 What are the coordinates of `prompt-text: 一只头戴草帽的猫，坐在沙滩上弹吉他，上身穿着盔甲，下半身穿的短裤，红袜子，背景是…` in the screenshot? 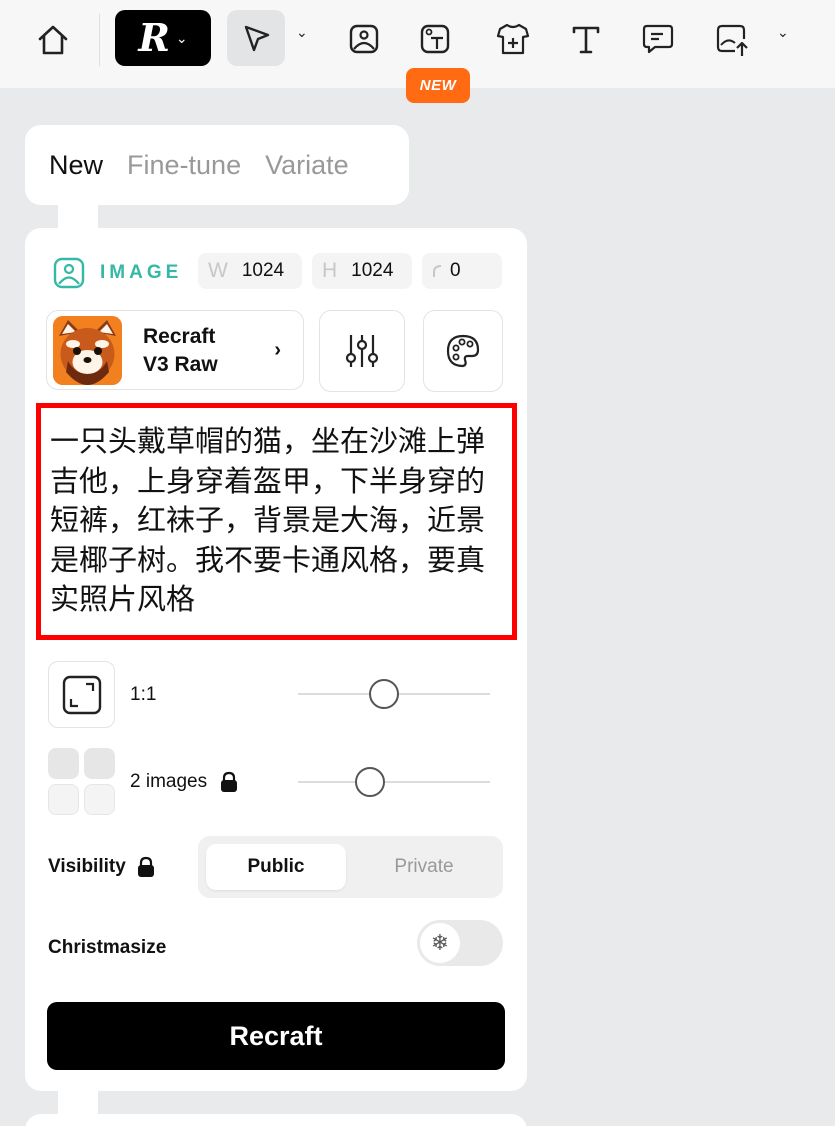 It's located at (268, 520).